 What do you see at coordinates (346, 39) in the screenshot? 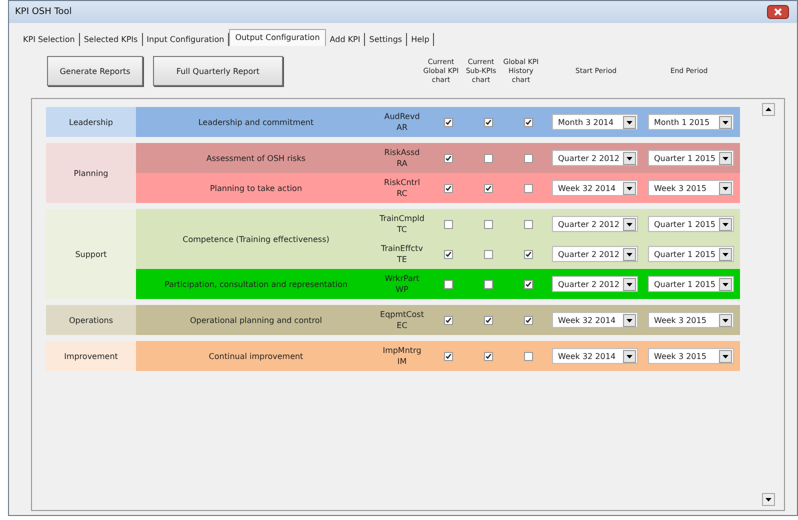
I see `tab: Add KPI` at bounding box center [346, 39].